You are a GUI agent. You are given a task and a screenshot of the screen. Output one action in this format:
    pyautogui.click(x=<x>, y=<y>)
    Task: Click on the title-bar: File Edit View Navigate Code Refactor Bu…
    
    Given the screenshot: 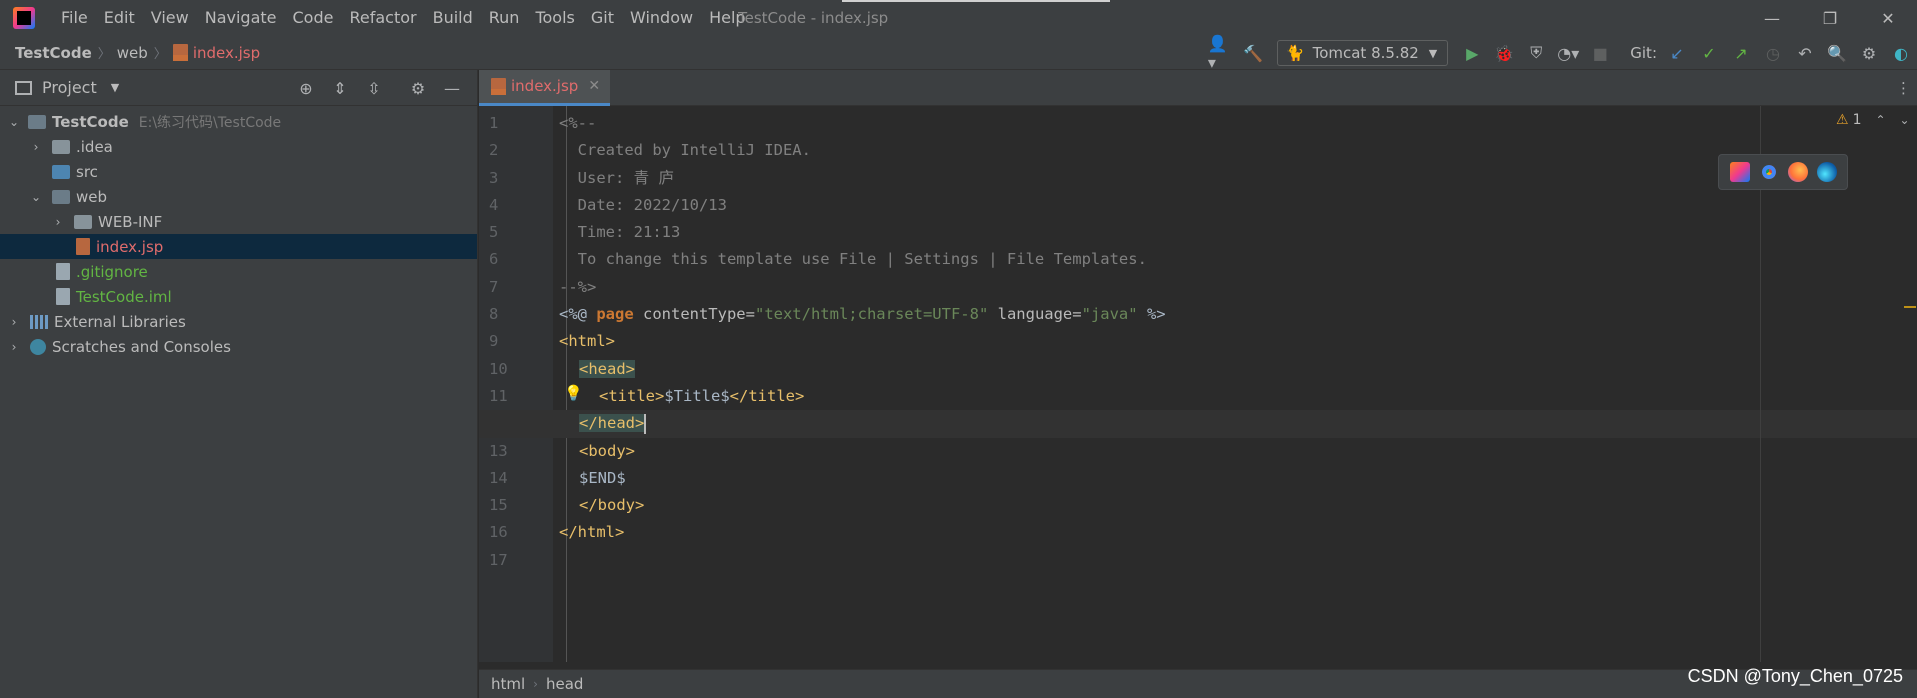 What is the action you would take?
    pyautogui.click(x=958, y=18)
    